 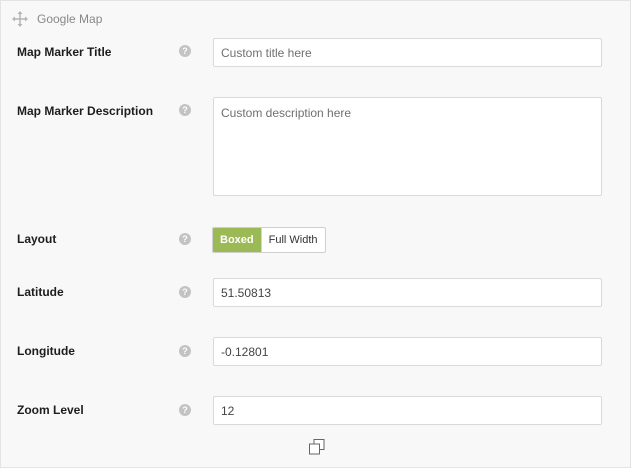 I want to click on marker-title-label: Map Marker Title, so click(x=64, y=52).